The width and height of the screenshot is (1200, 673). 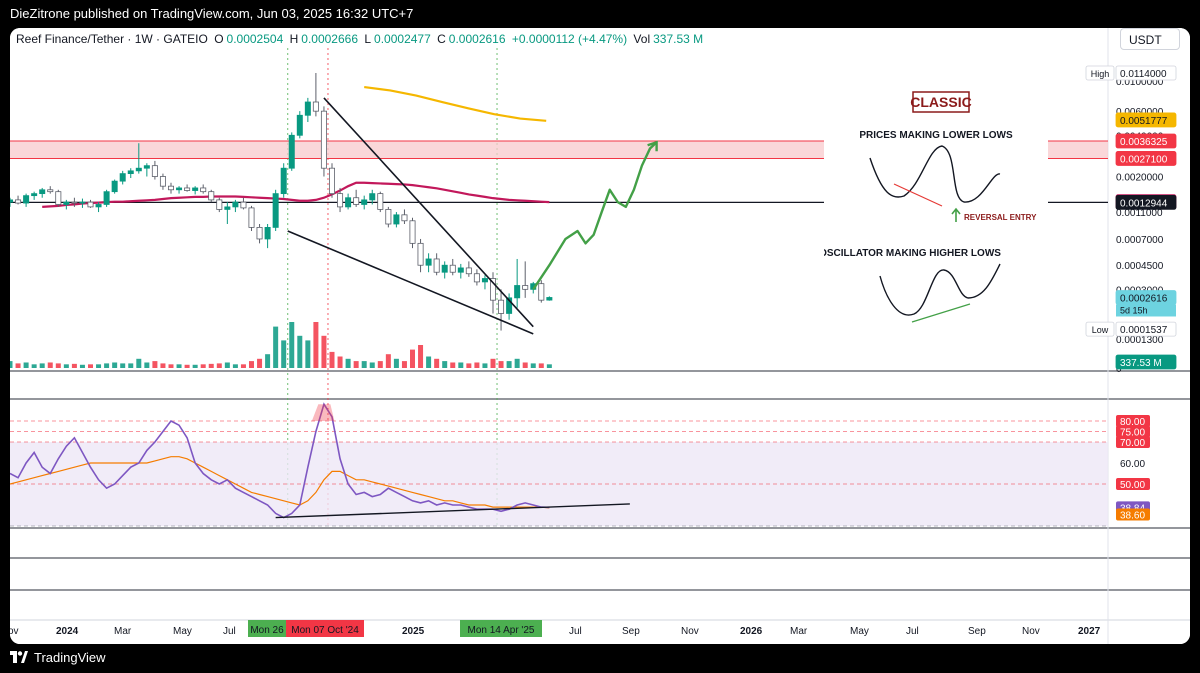 What do you see at coordinates (294, 39) in the screenshot?
I see `high-label: H` at bounding box center [294, 39].